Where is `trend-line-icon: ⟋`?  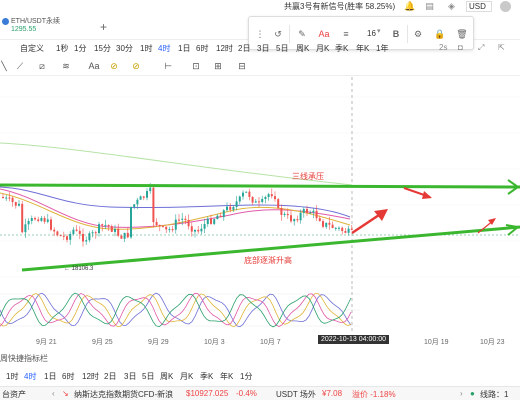 trend-line-icon: ⟋ is located at coordinates (20, 66).